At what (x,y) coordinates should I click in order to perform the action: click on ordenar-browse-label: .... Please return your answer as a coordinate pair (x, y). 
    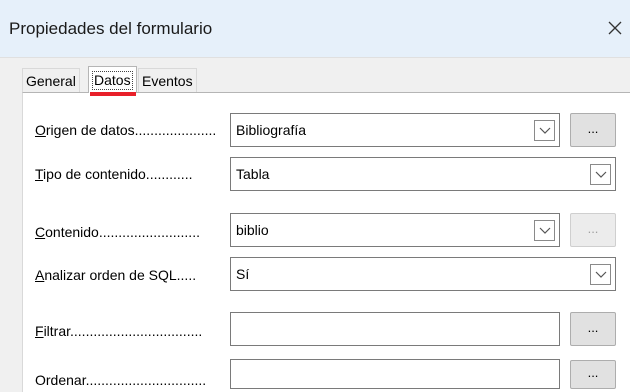
    Looking at the image, I should click on (593, 372).